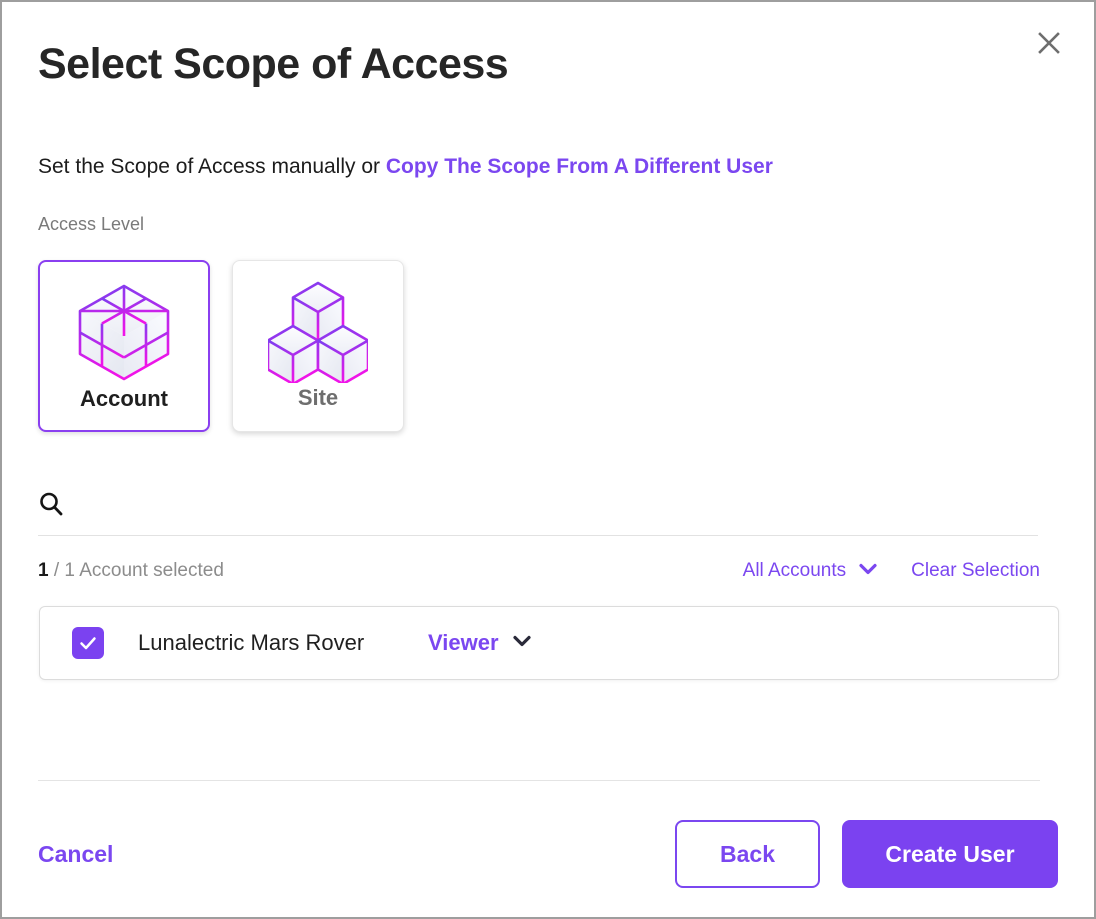  Describe the element at coordinates (463, 642) in the screenshot. I see `role-label: Viewer` at that location.